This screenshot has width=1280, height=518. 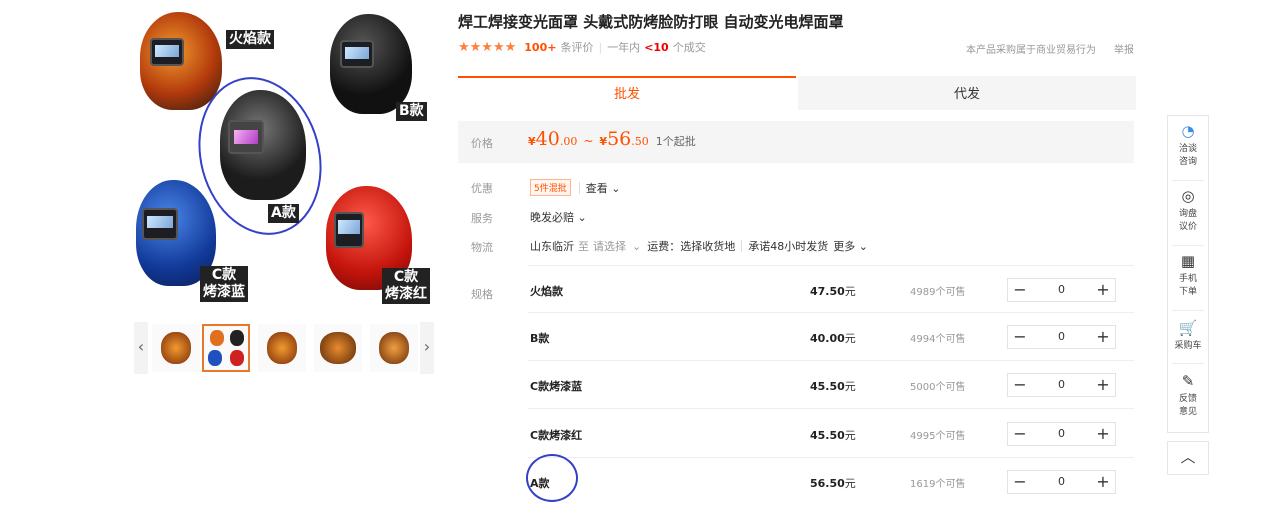 I want to click on inquiry-label-2: 议价, so click(x=1187, y=227).